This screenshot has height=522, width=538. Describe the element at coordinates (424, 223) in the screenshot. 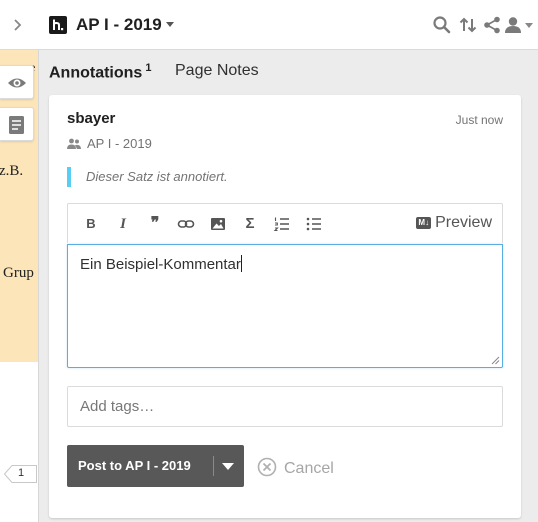

I see `markdown-icon: M↓` at that location.